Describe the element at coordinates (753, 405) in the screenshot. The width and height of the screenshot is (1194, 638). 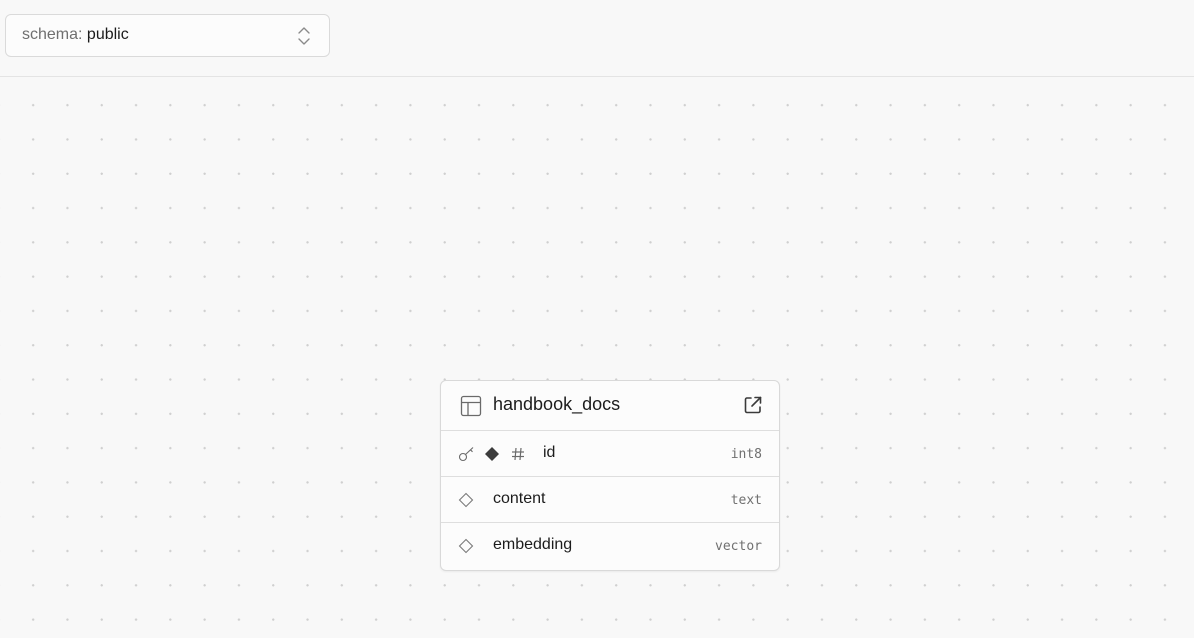
I see `external-link-icon` at that location.